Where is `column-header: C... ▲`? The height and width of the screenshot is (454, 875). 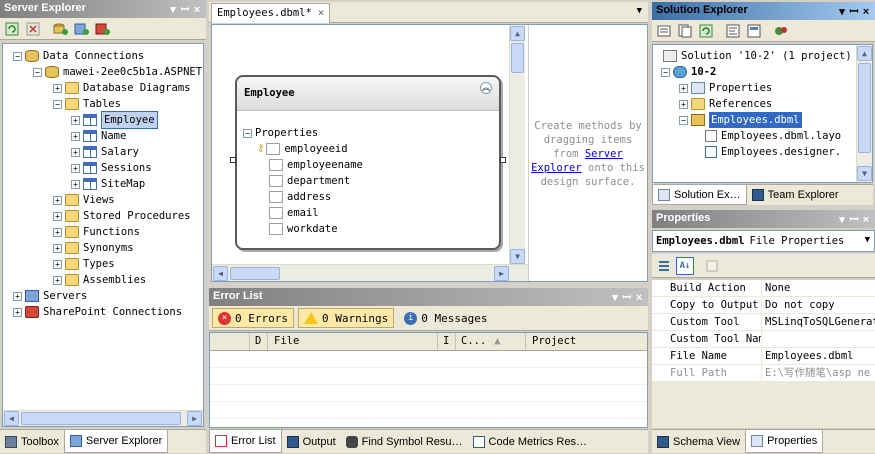
column-header: C... ▲ is located at coordinates (491, 341).